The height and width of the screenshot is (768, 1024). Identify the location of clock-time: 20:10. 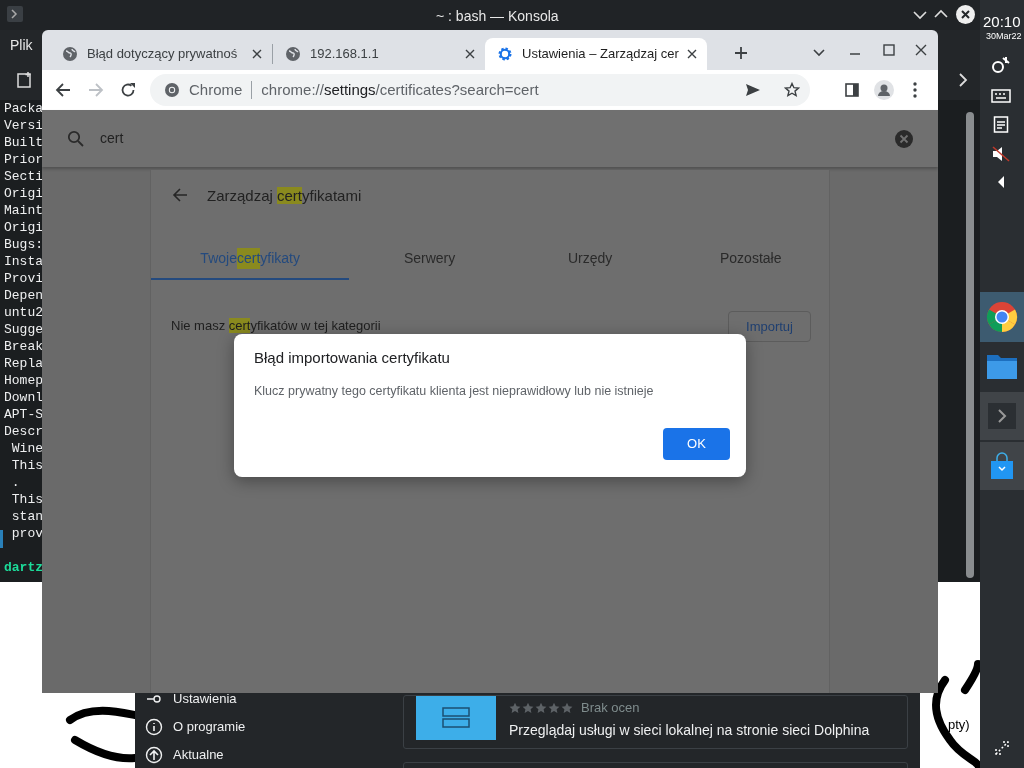
(1002, 22).